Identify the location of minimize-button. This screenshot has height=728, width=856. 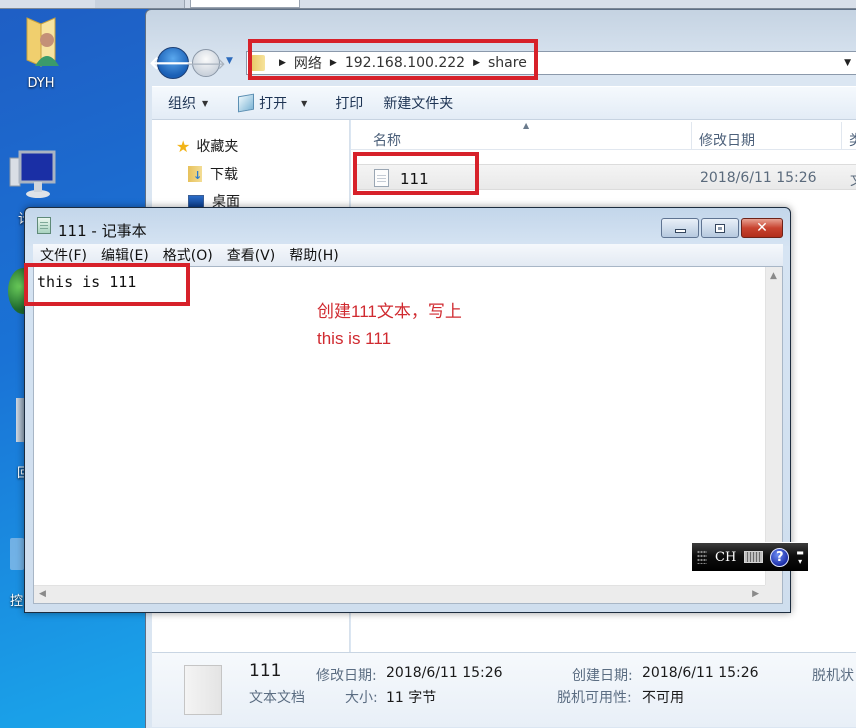
(680, 228).